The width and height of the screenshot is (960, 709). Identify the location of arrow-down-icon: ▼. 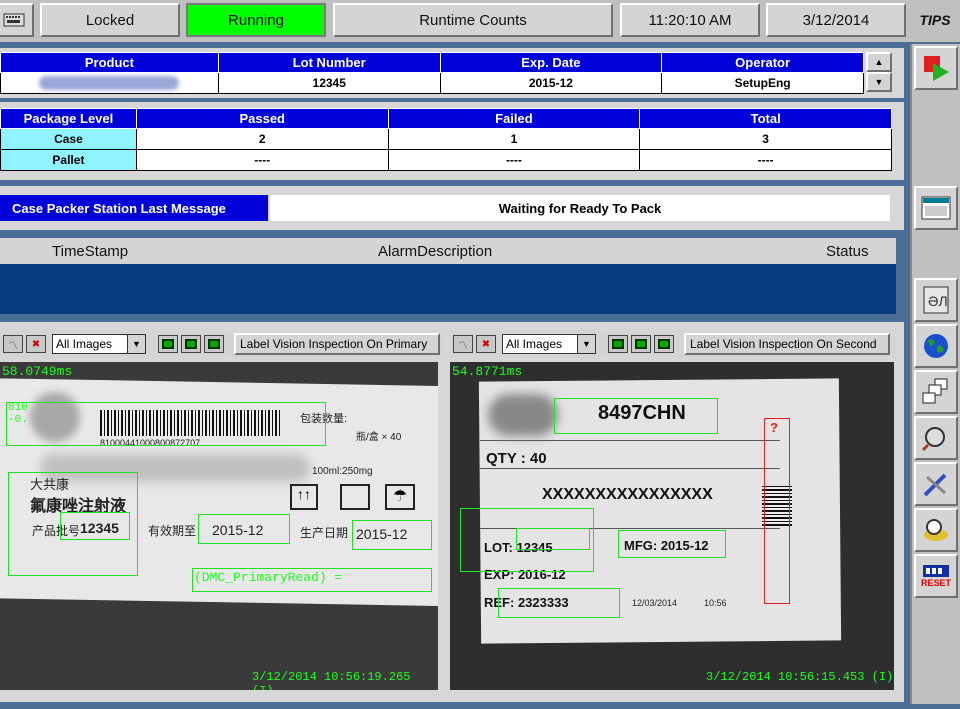
(879, 82).